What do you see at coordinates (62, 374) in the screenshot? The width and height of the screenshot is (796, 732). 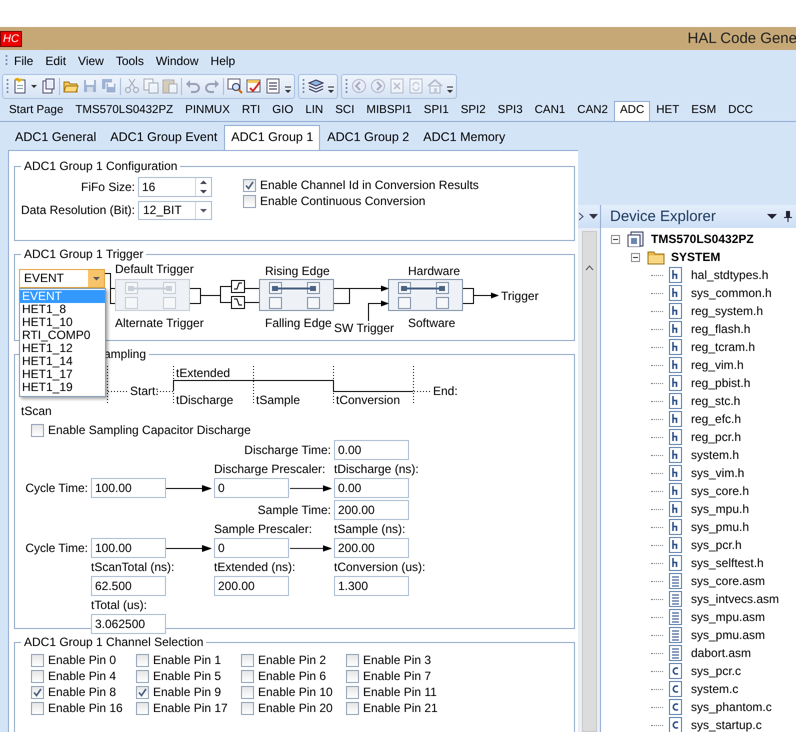 I see `dropdown-option: HET1_17` at bounding box center [62, 374].